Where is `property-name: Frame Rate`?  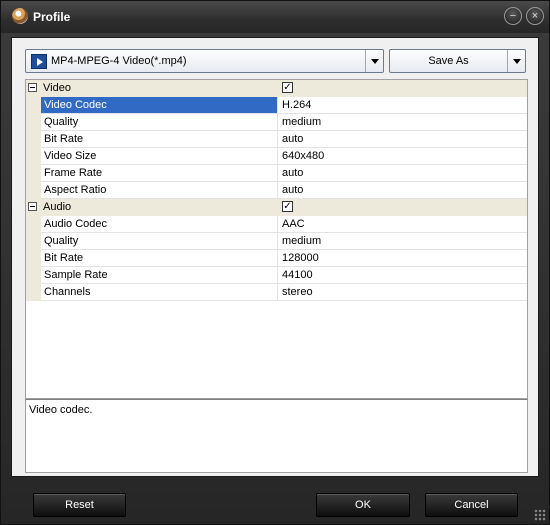 property-name: Frame Rate is located at coordinates (159, 173).